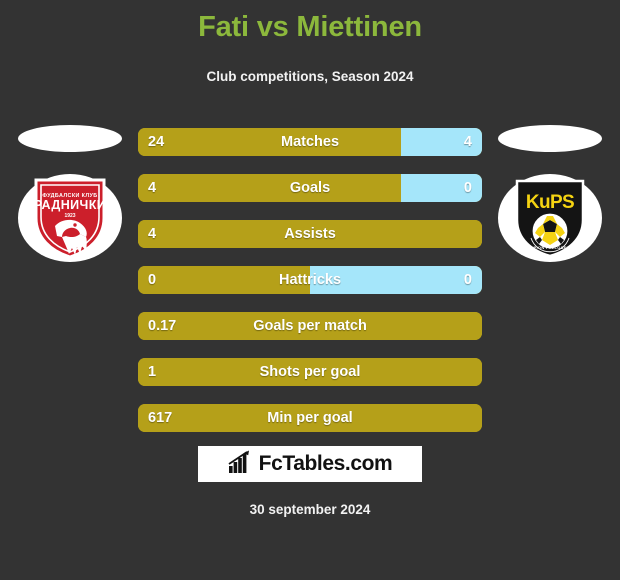  I want to click on page-subtitle: Club competitions, Season 2024, so click(310, 76).